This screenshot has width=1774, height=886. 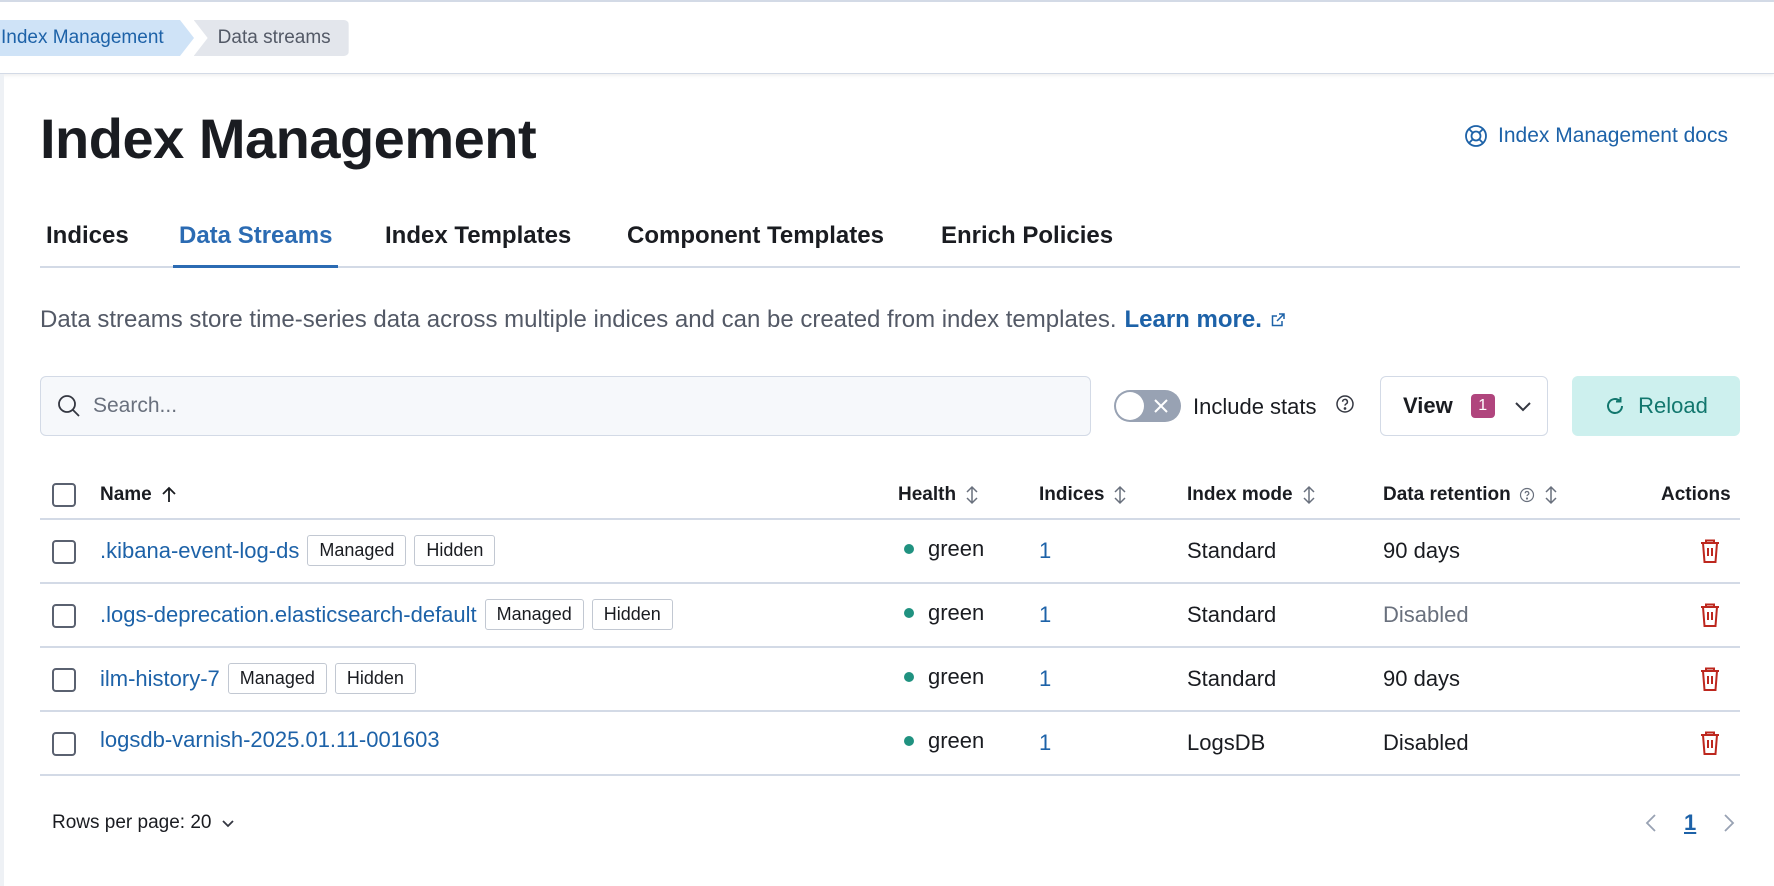 What do you see at coordinates (2, 480) in the screenshot?
I see `left-edge-divider` at bounding box center [2, 480].